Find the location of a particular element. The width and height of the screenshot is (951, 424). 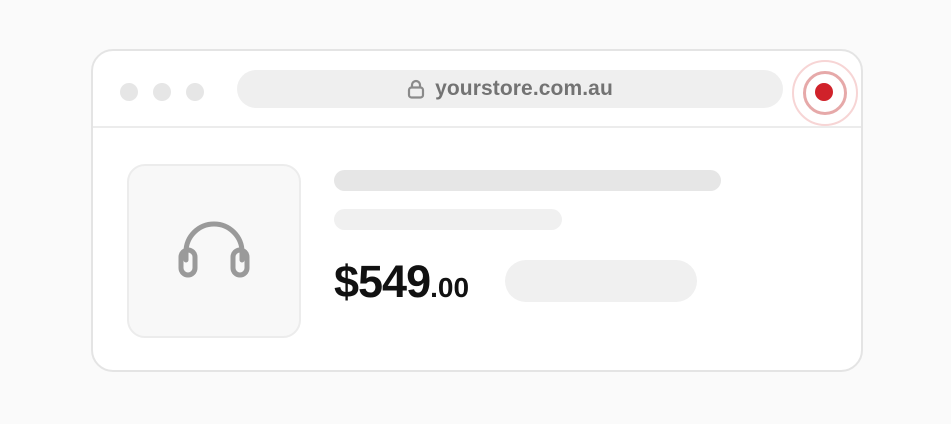

record-icon is located at coordinates (824, 92).